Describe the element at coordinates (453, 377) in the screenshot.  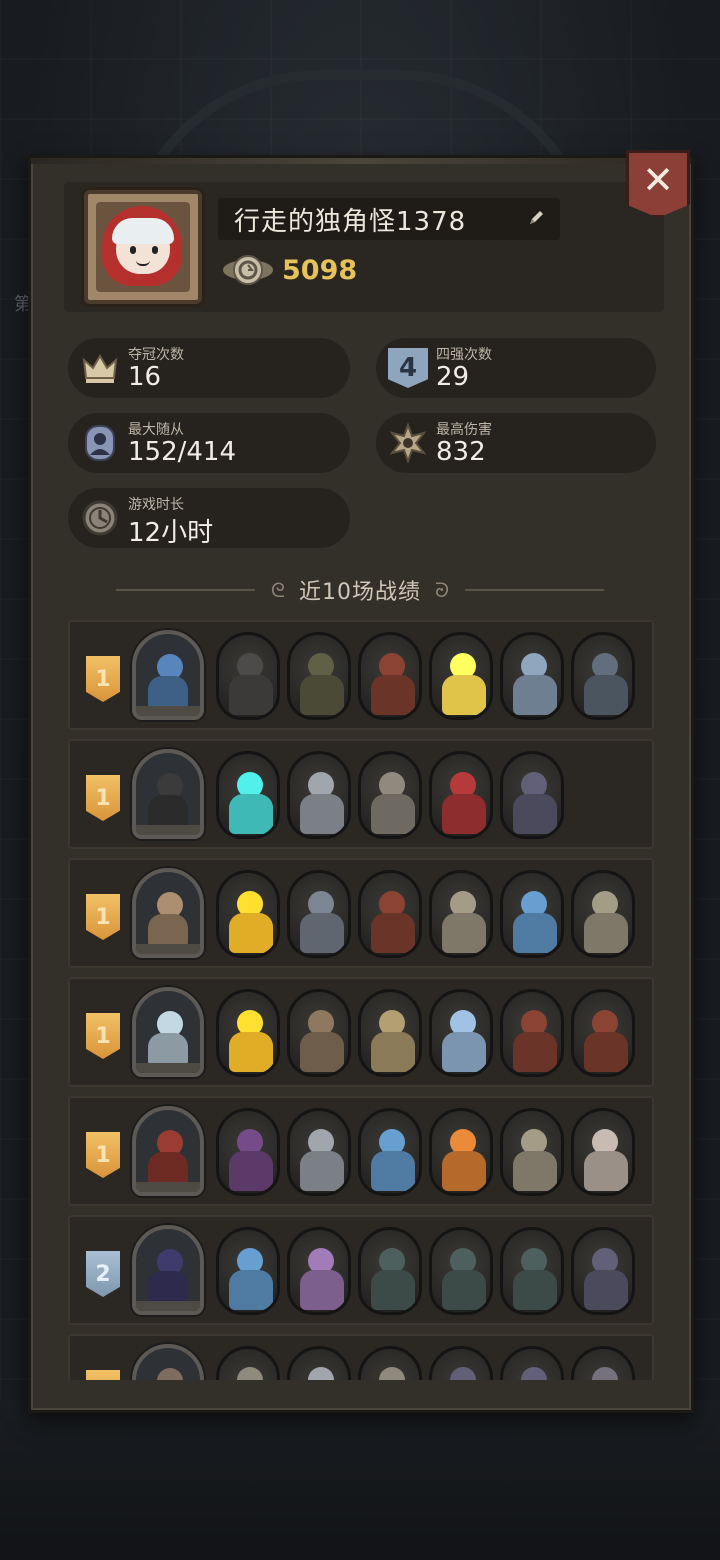
I see `stat-value: 29` at that location.